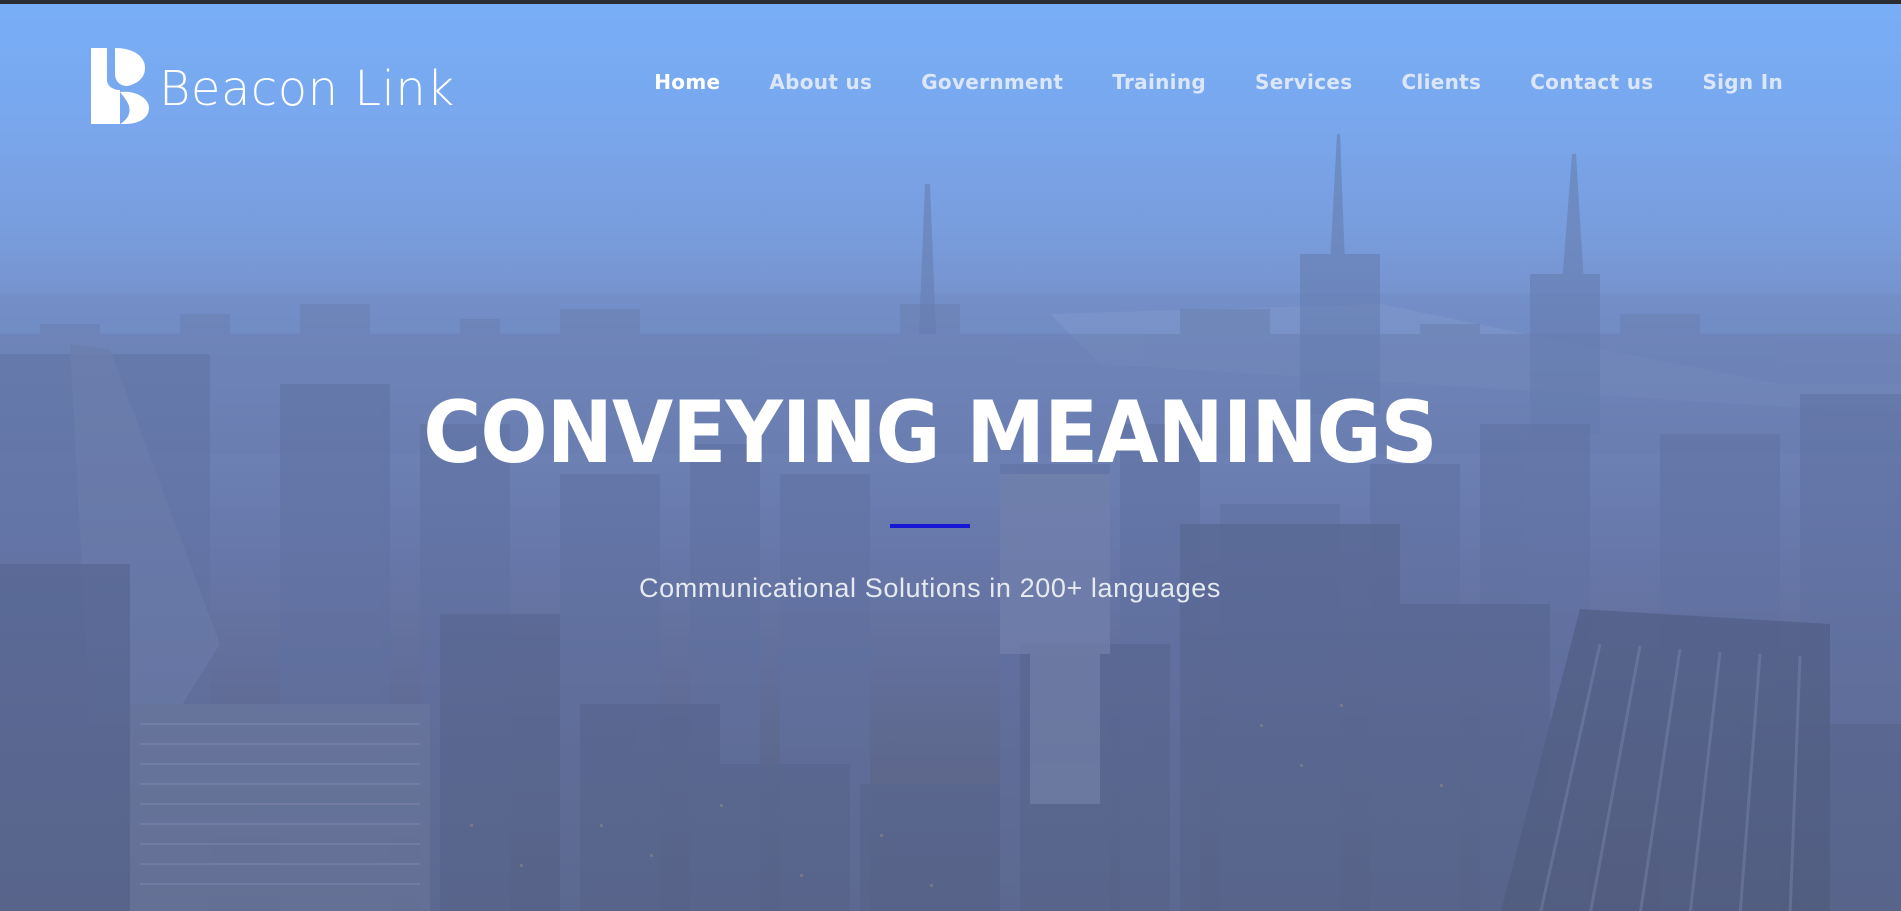 The height and width of the screenshot is (911, 1901). I want to click on nav-item-clients: Clients, so click(1441, 82).